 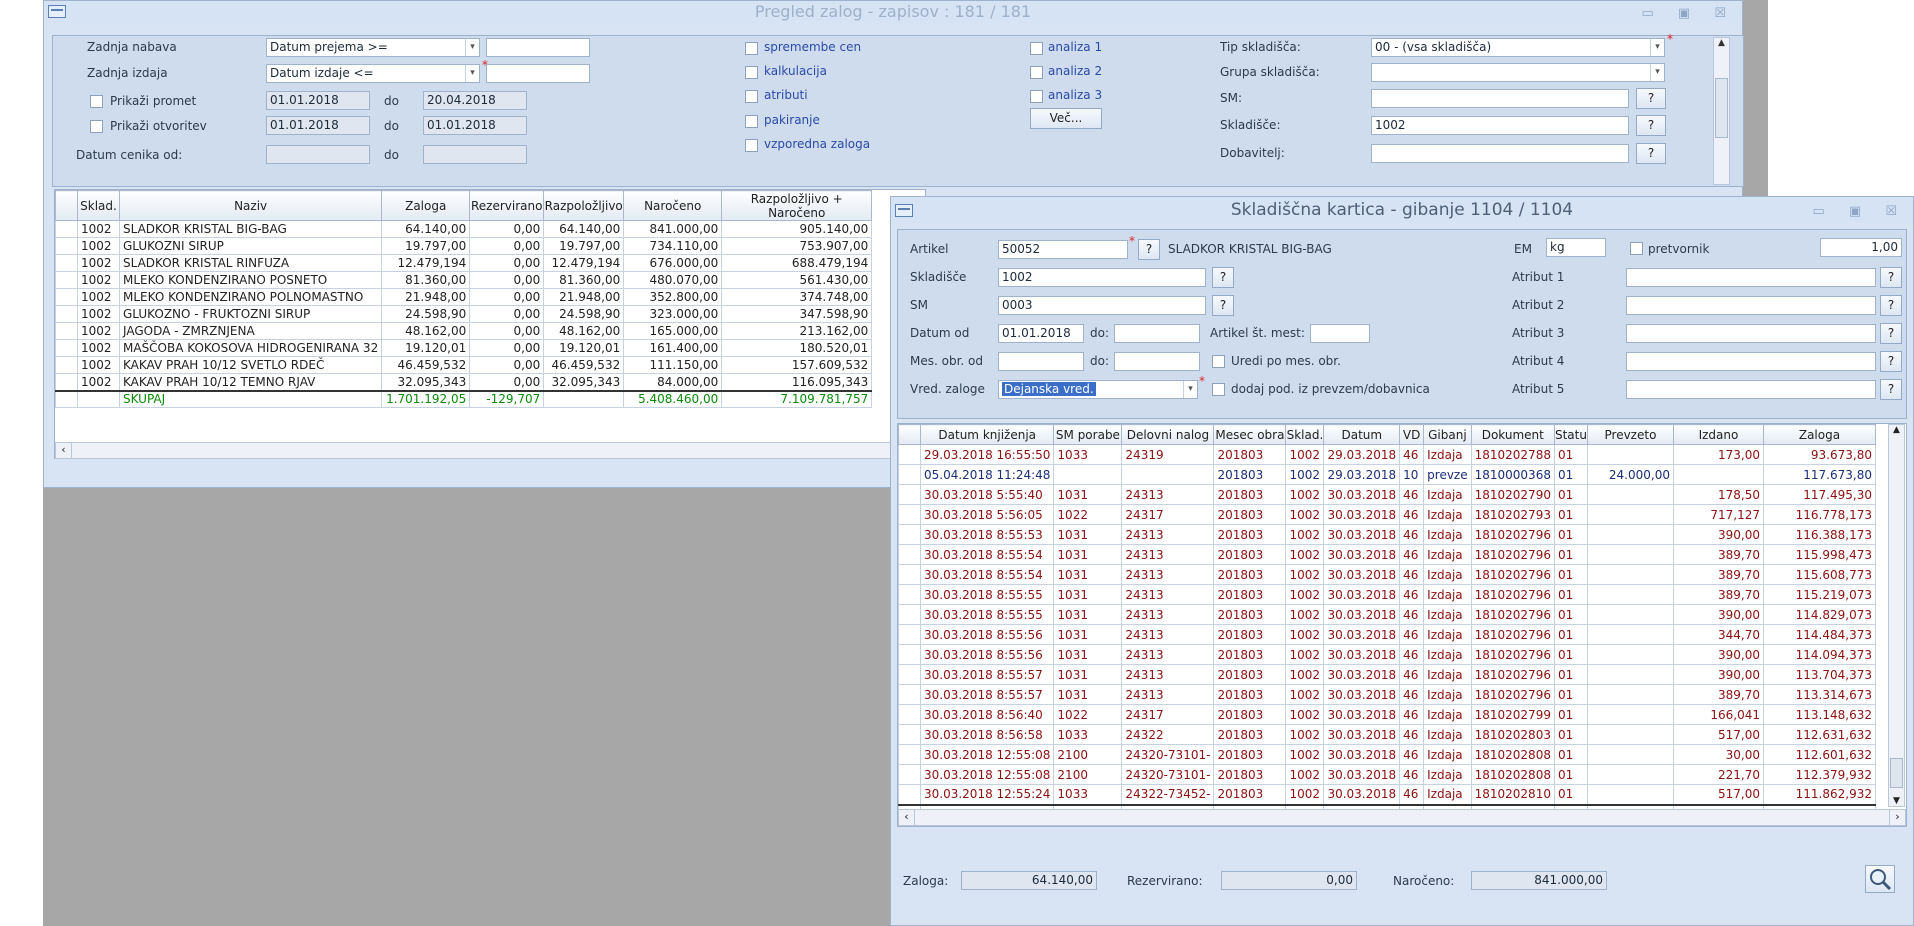 I want to click on otvoritev-od-input: 01.01.2018, so click(x=318, y=125).